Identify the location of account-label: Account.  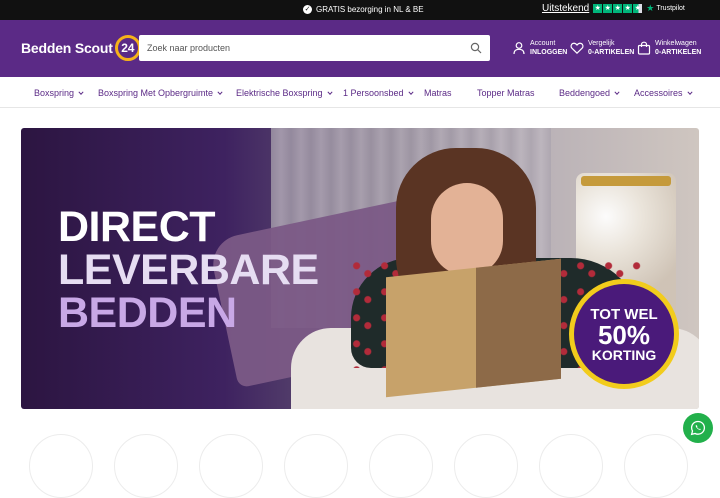
(543, 43).